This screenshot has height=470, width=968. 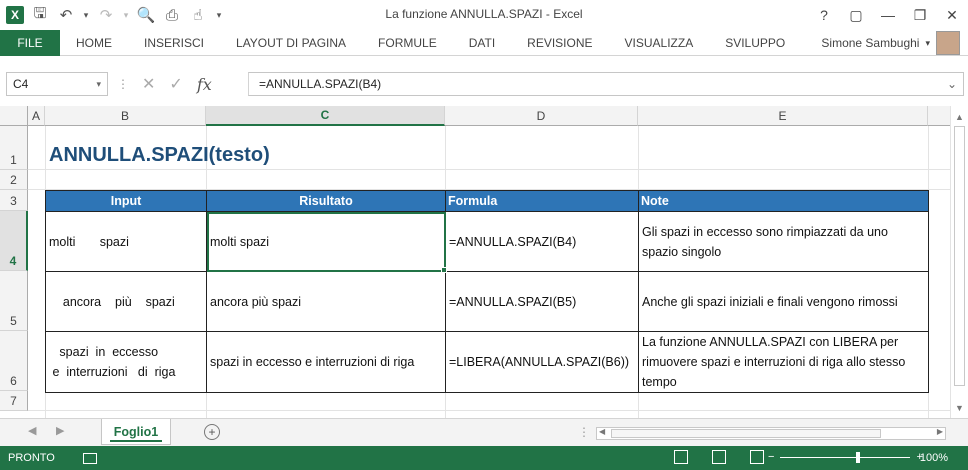 I want to click on tab-layout-di-pagina: LAYOUT DI PAGINA, so click(x=291, y=43).